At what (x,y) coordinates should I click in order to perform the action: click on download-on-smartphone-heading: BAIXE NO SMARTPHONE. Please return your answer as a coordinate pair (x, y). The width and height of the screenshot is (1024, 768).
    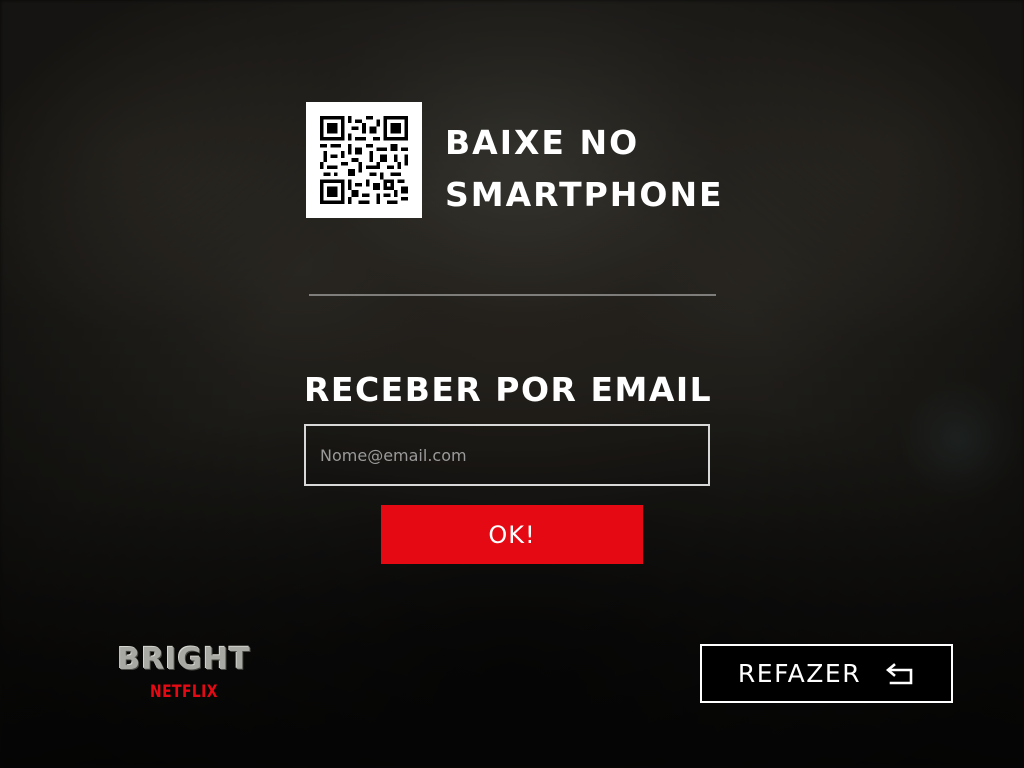
    Looking at the image, I should click on (584, 169).